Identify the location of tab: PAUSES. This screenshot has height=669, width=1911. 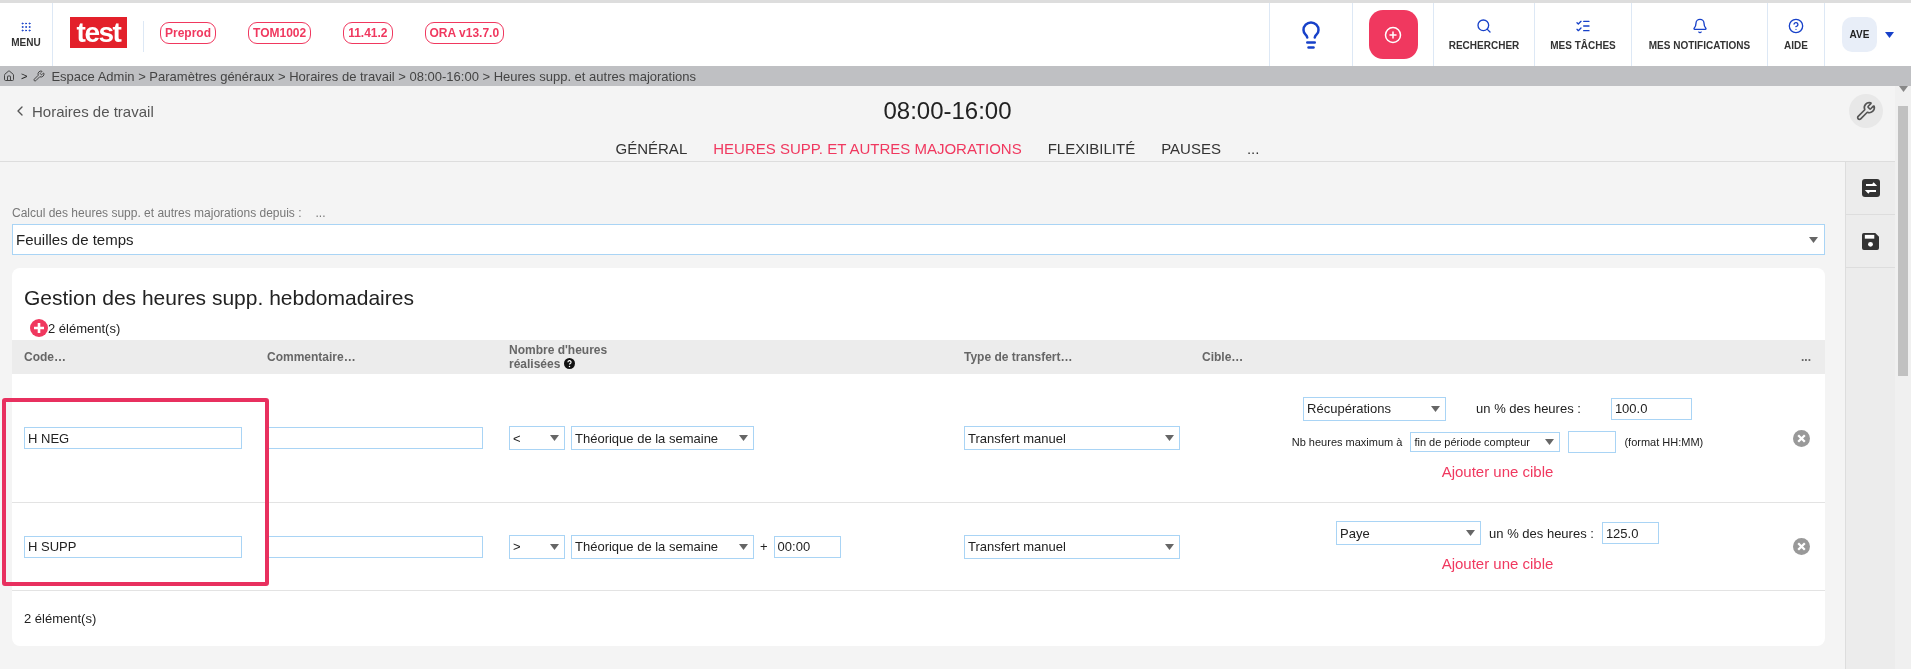
(1191, 148).